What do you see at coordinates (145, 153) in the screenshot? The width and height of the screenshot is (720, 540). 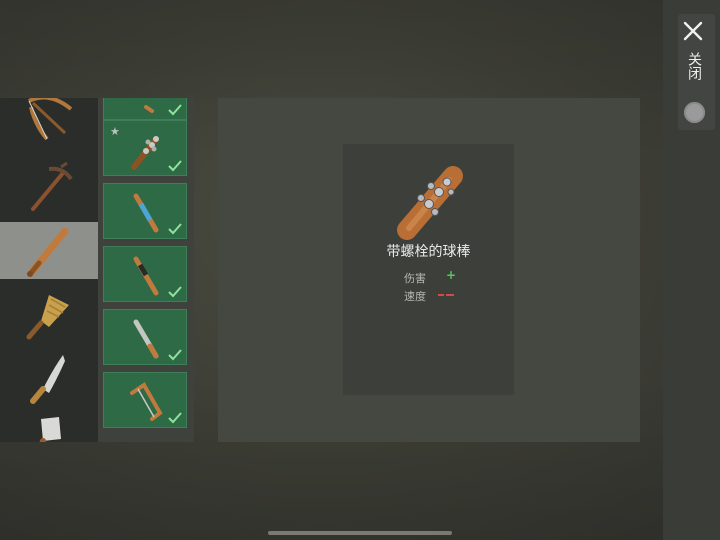 I see `spiked-bat-icon` at bounding box center [145, 153].